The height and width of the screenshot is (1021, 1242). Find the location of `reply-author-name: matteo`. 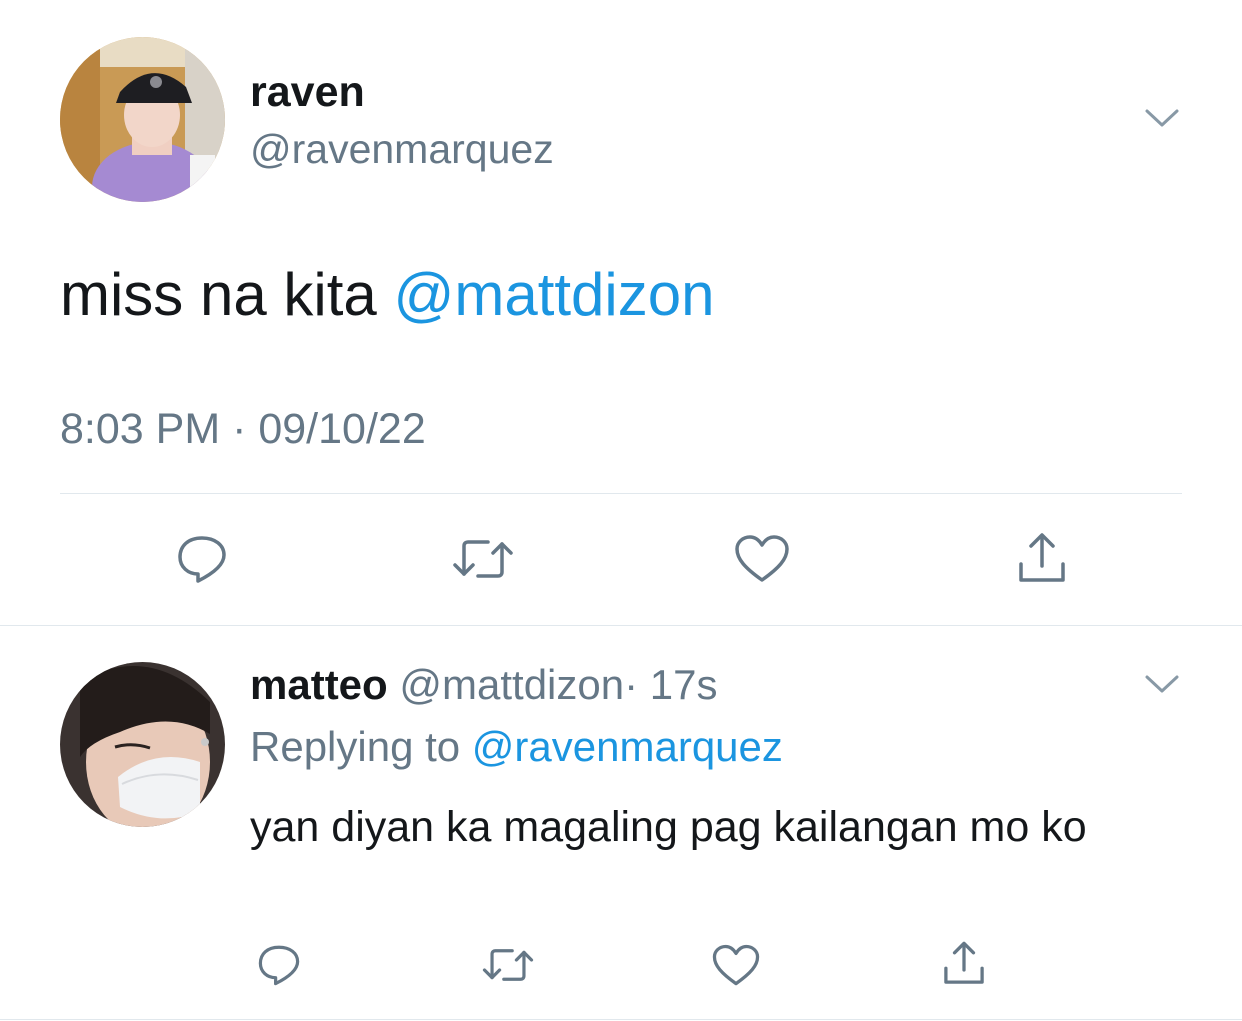

reply-author-name: matteo is located at coordinates (319, 684).